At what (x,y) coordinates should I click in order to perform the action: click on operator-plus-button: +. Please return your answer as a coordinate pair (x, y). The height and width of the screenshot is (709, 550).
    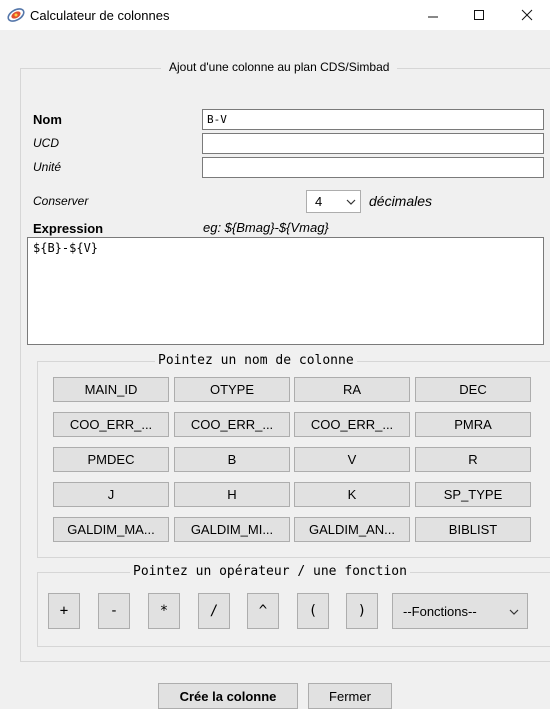
    Looking at the image, I should click on (64, 611).